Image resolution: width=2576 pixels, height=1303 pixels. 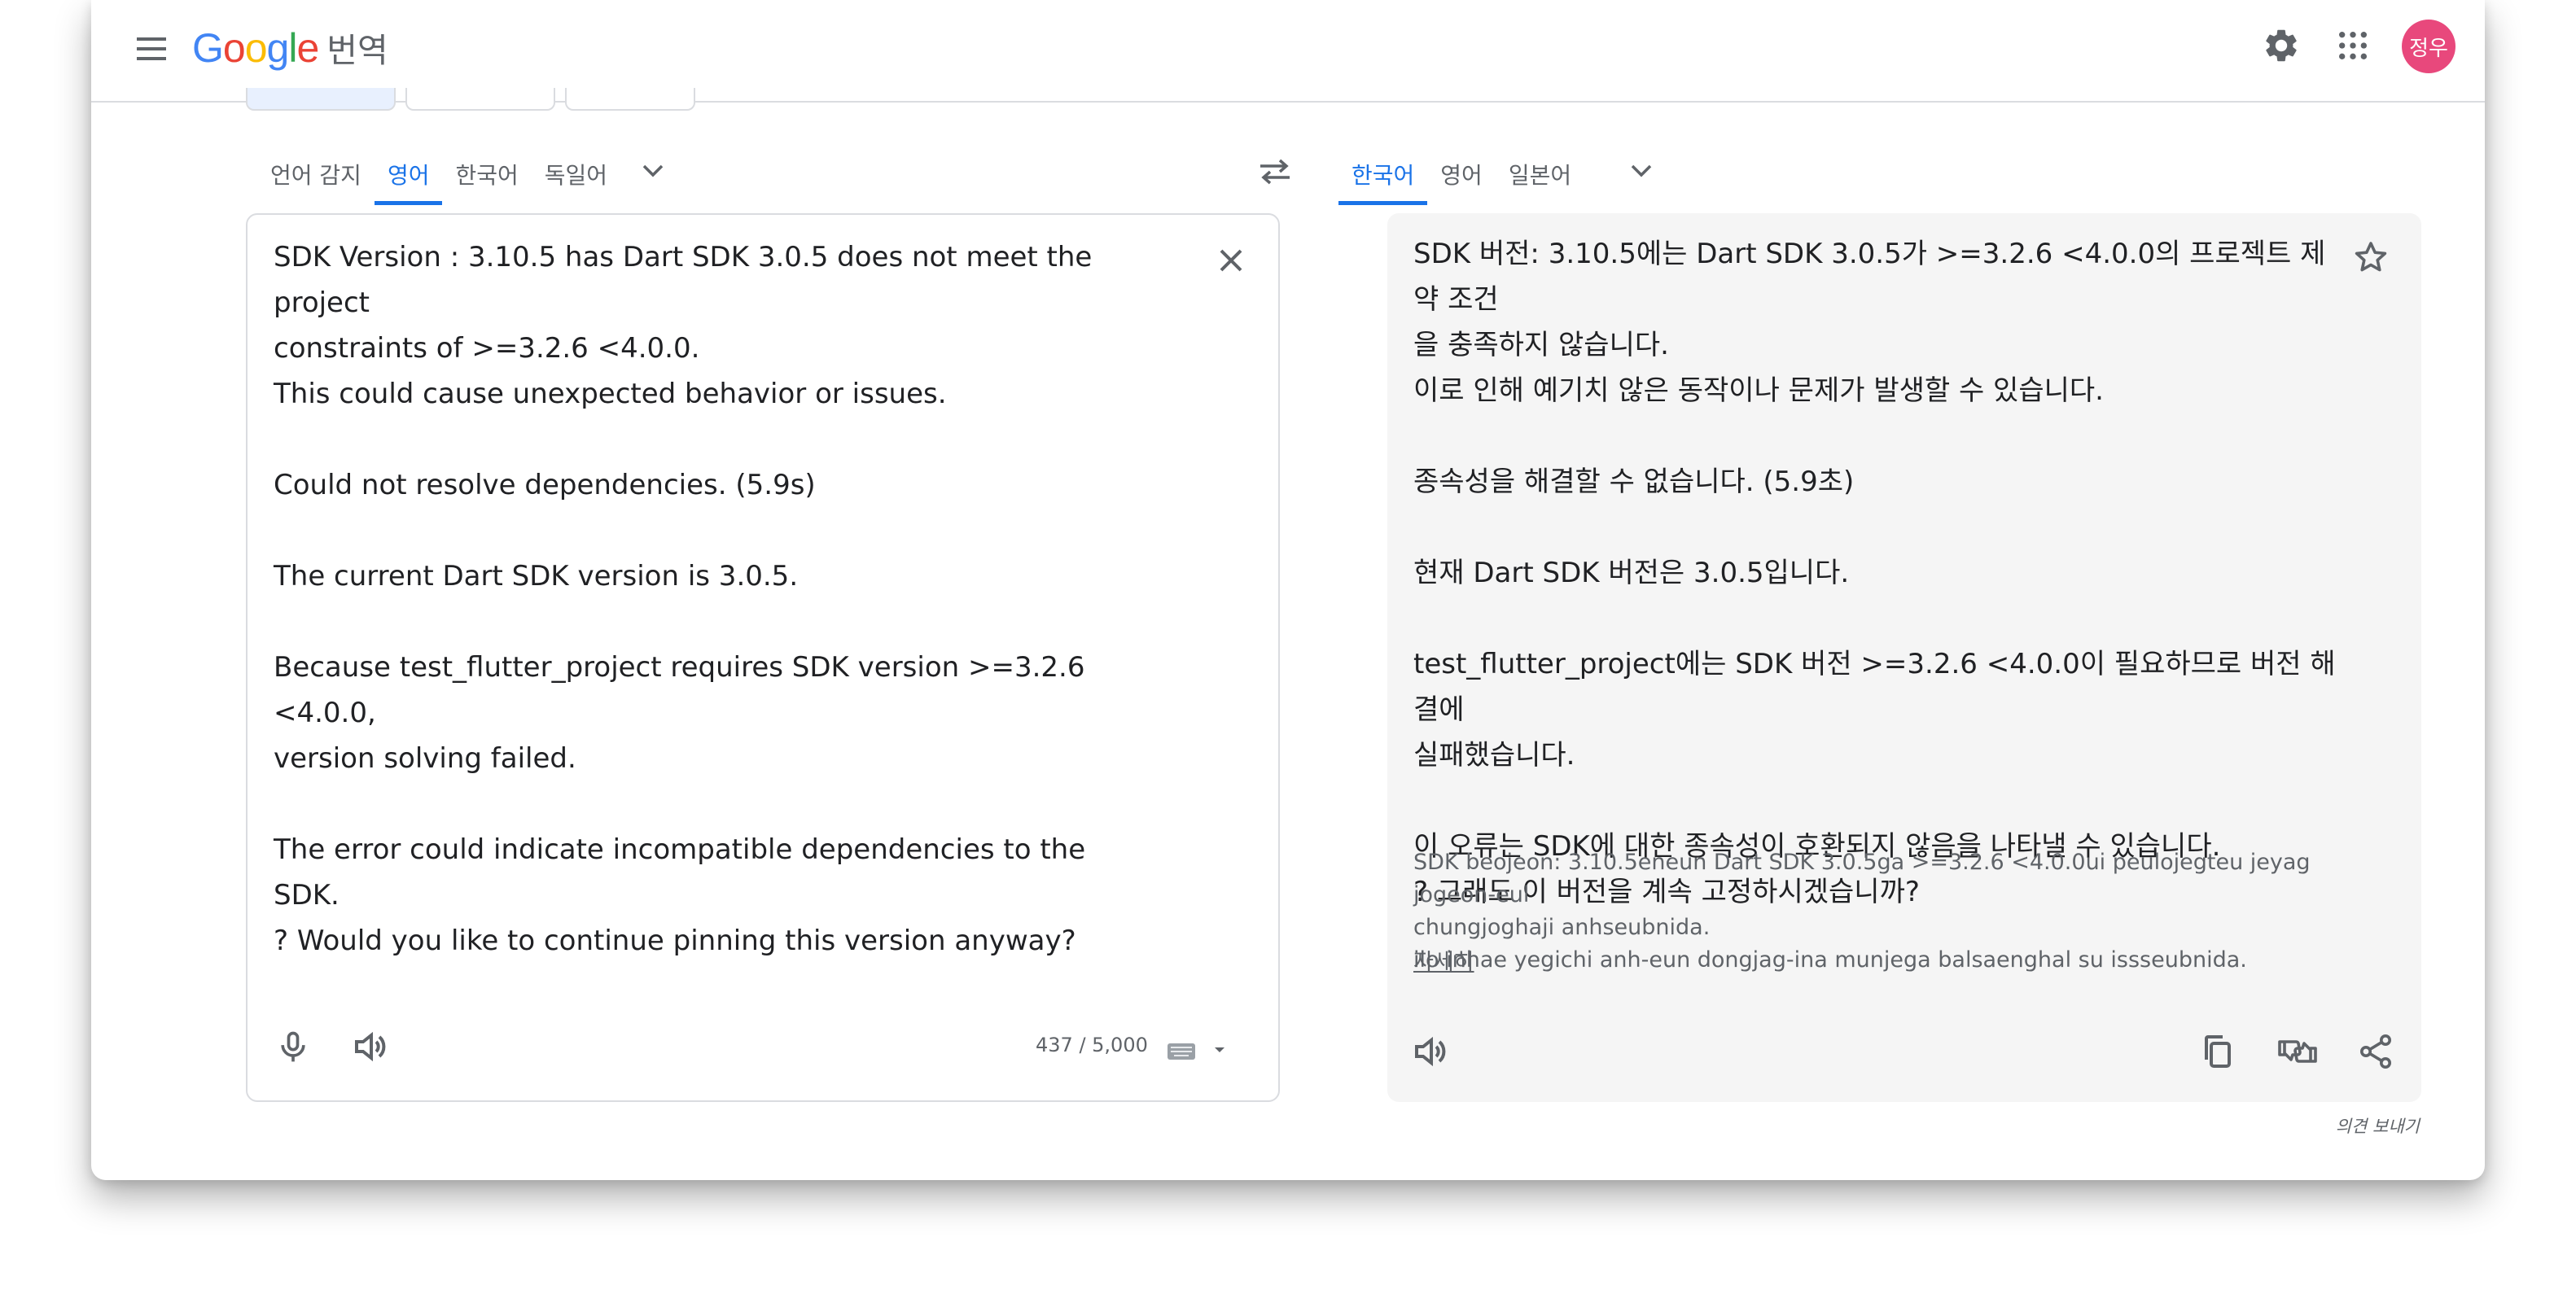 What do you see at coordinates (1461, 173) in the screenshot?
I see `tab-target-english: 영어` at bounding box center [1461, 173].